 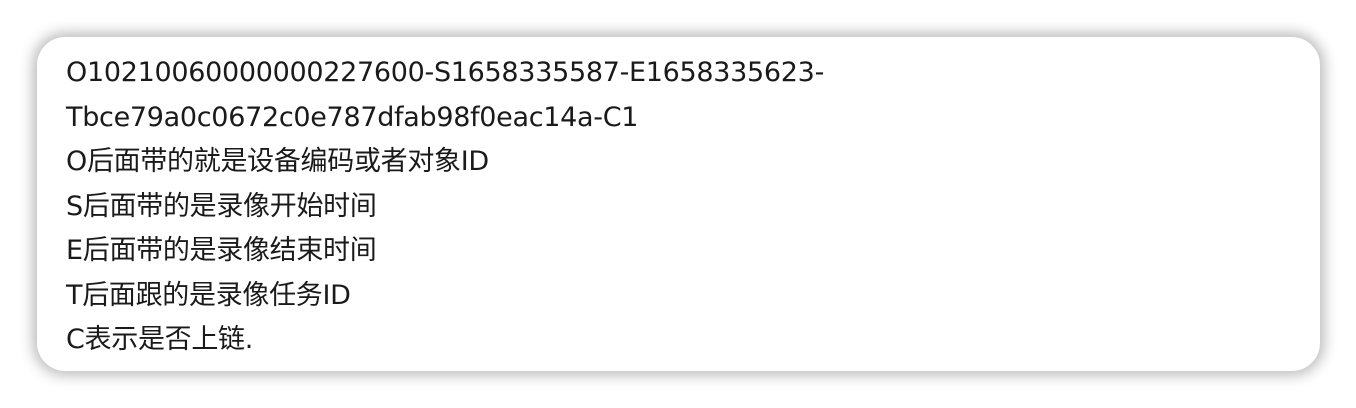 What do you see at coordinates (208, 295) in the screenshot?
I see `text-line-t-desc: T后面跟的是录像任务ID` at bounding box center [208, 295].